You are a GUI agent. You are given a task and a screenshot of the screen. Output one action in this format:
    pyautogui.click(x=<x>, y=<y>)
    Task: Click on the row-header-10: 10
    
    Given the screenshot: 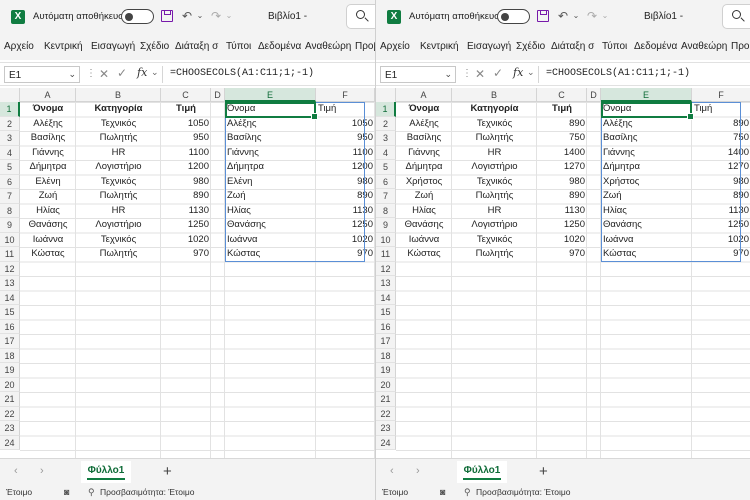 What is the action you would take?
    pyautogui.click(x=386, y=239)
    